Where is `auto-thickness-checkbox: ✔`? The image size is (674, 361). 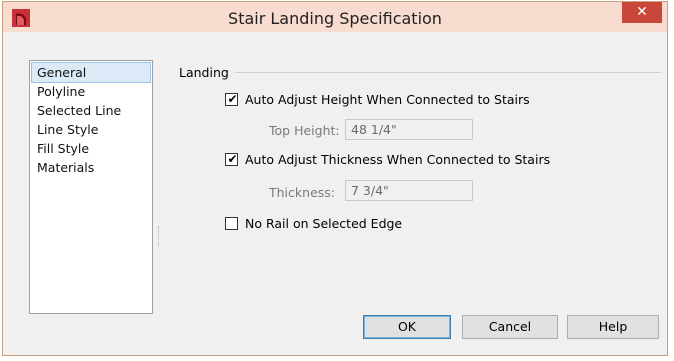 auto-thickness-checkbox: ✔ is located at coordinates (231, 159).